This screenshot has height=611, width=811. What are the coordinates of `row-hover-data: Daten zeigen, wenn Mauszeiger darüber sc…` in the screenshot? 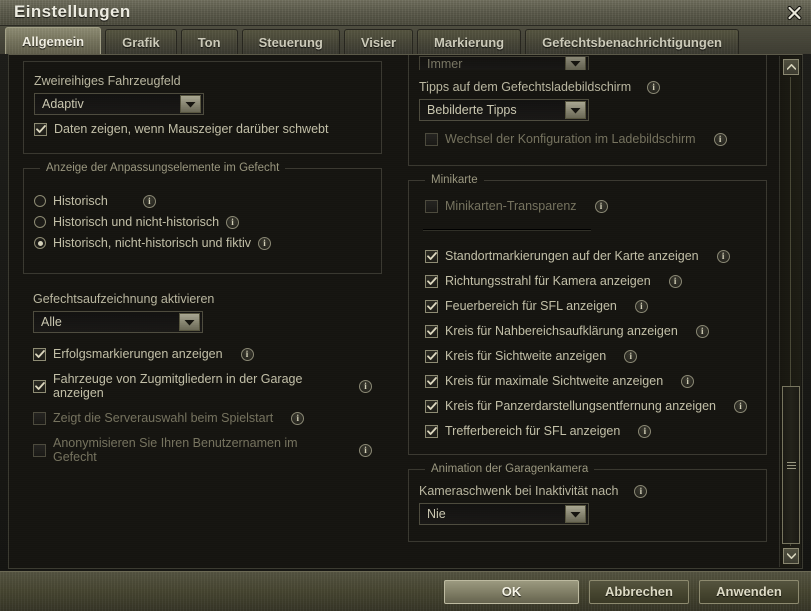 It's located at (202, 129).